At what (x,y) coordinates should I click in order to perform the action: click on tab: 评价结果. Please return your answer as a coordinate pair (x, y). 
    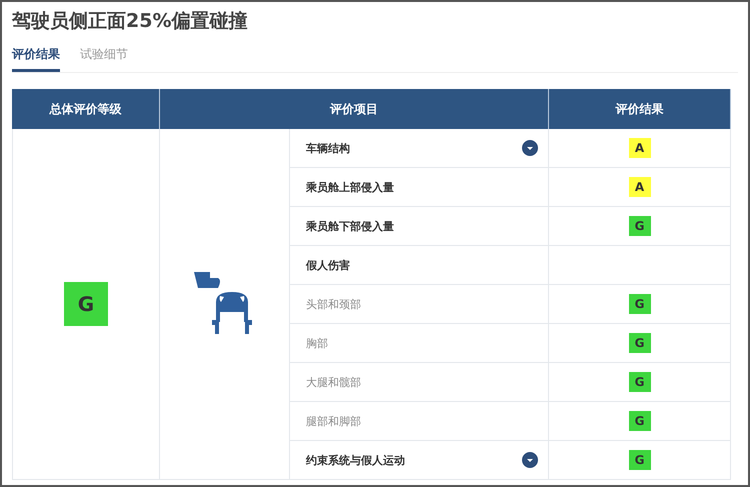
    Looking at the image, I should click on (36, 59).